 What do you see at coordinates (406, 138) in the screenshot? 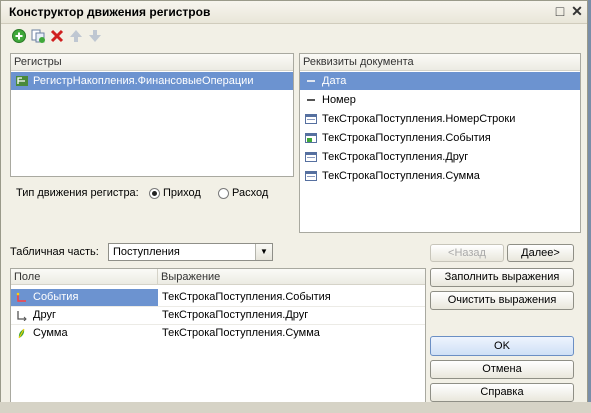
I see `requisite-label: ТекСтрокаПоступления.События` at bounding box center [406, 138].